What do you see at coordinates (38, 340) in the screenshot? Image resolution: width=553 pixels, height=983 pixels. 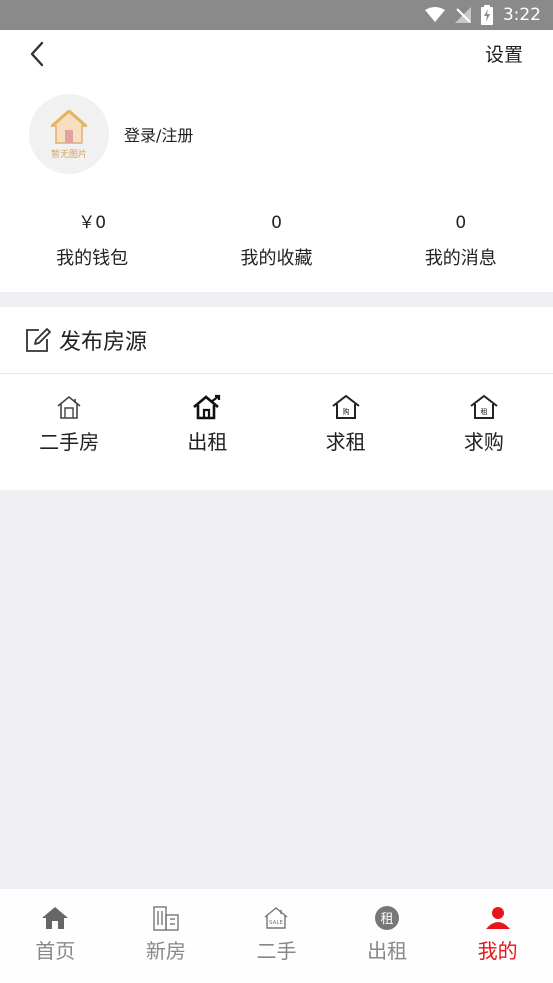 I see `edit-icon` at bounding box center [38, 340].